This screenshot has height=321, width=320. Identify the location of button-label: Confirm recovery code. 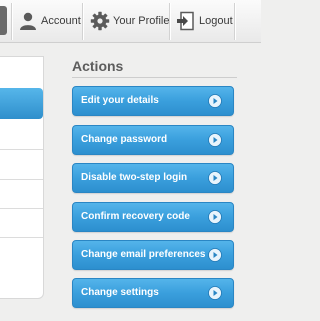
(135, 216).